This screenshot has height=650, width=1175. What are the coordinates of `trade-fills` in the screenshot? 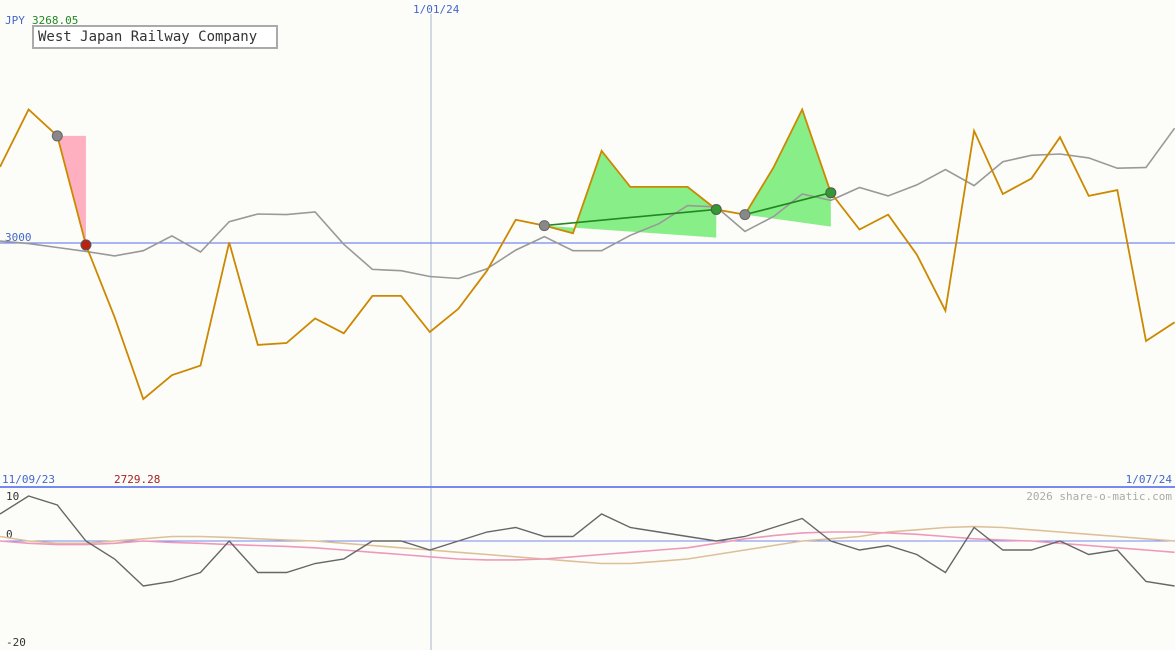 It's located at (444, 177).